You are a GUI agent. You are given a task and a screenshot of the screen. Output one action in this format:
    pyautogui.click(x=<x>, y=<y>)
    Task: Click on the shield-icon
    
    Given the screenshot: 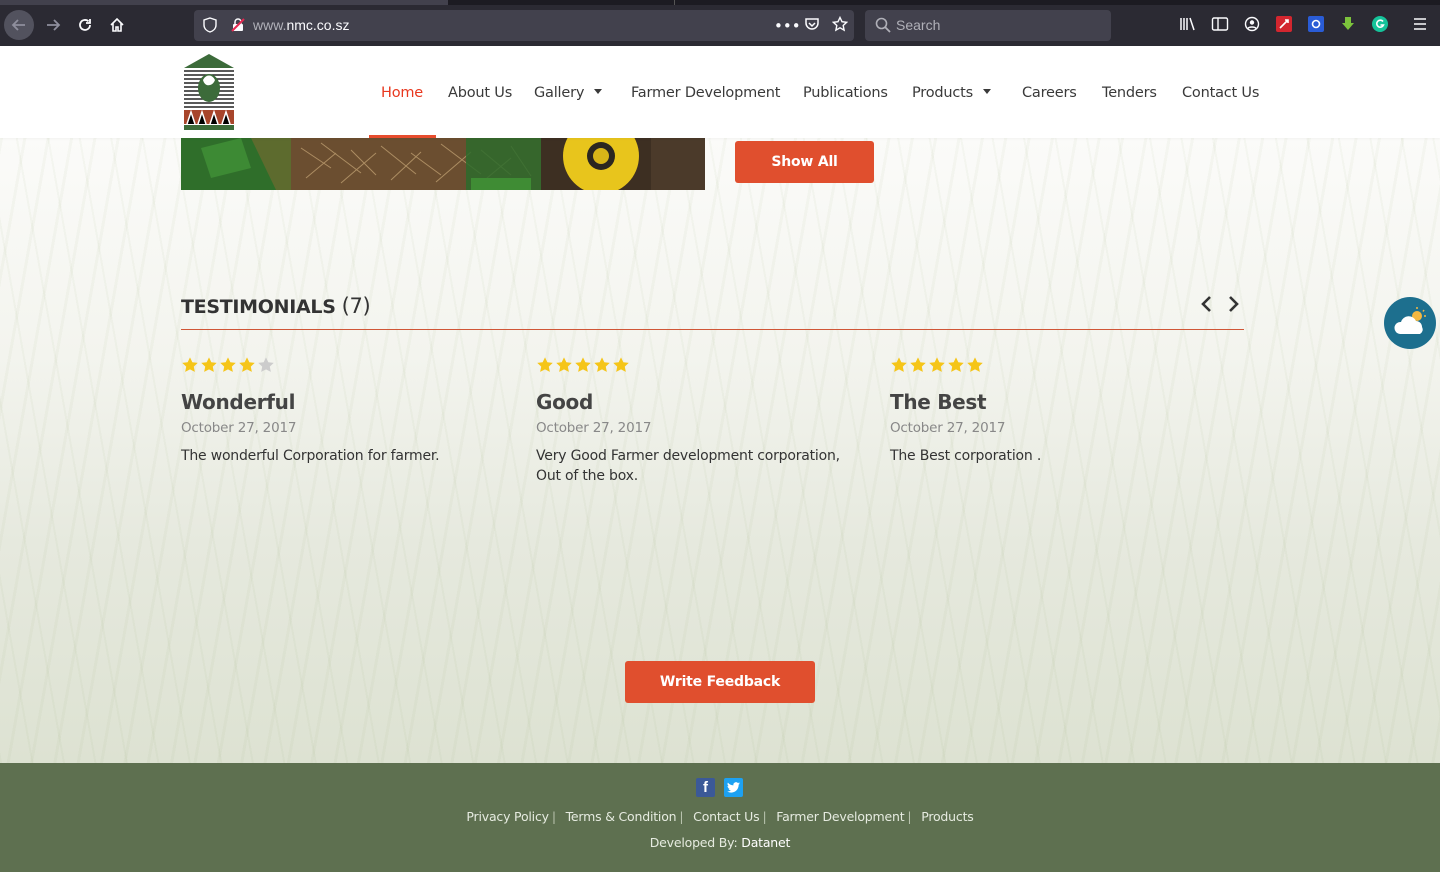 What is the action you would take?
    pyautogui.click(x=210, y=25)
    